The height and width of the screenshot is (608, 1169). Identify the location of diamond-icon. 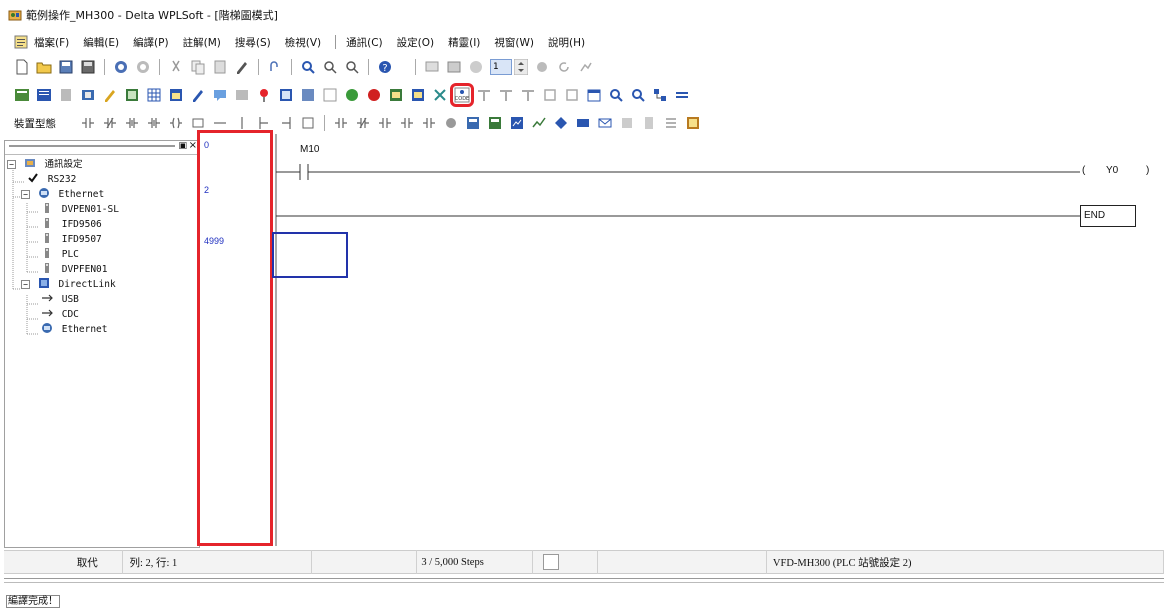
(561, 123).